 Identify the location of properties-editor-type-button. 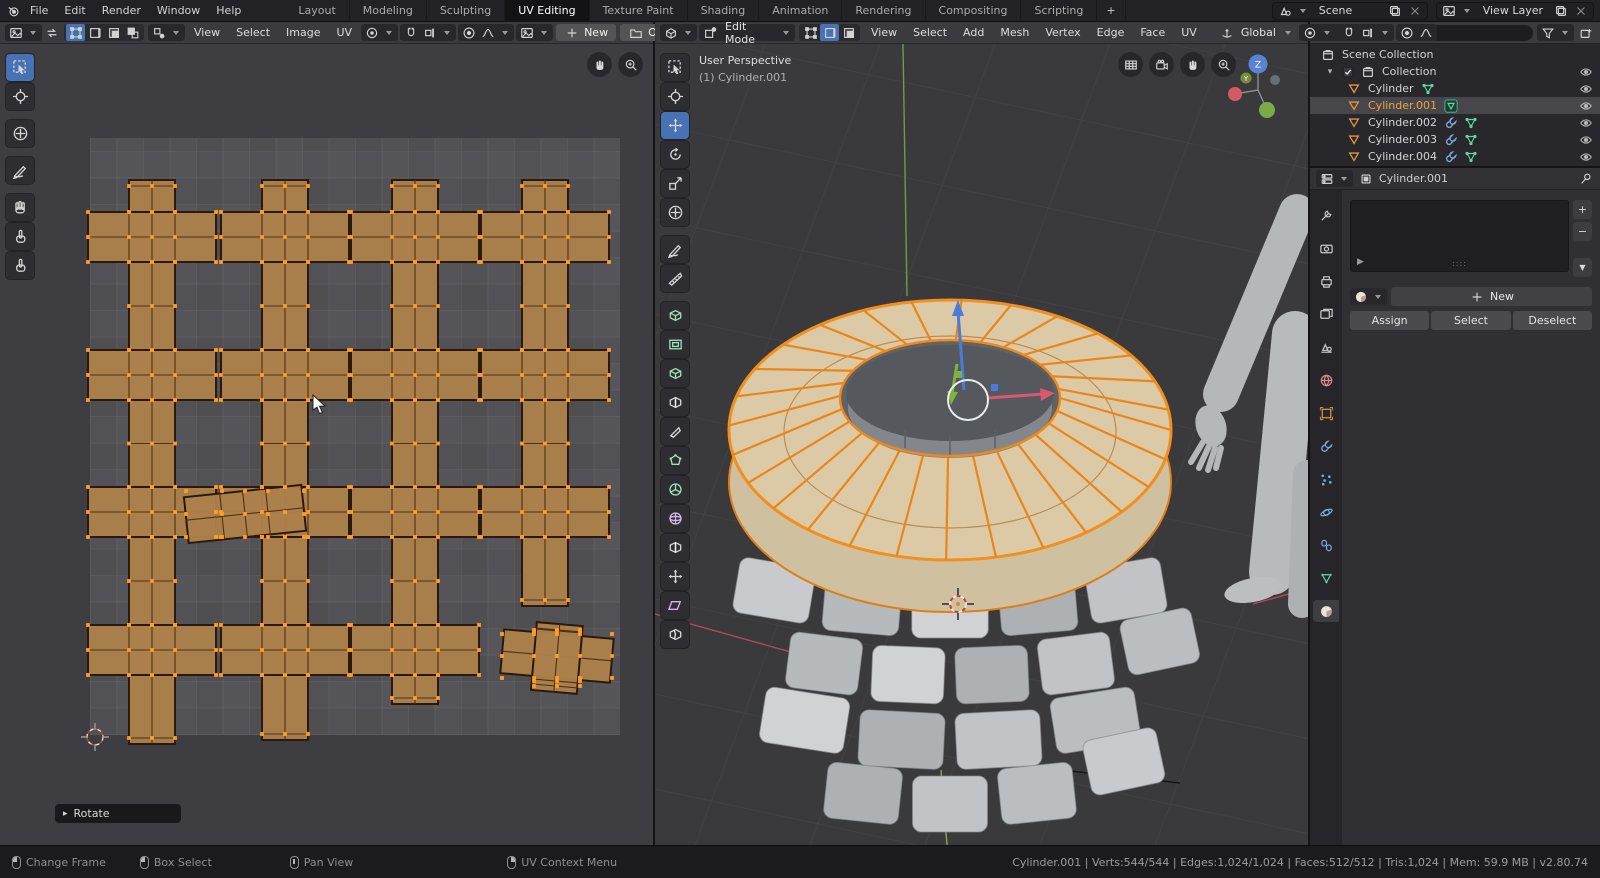
(1334, 178).